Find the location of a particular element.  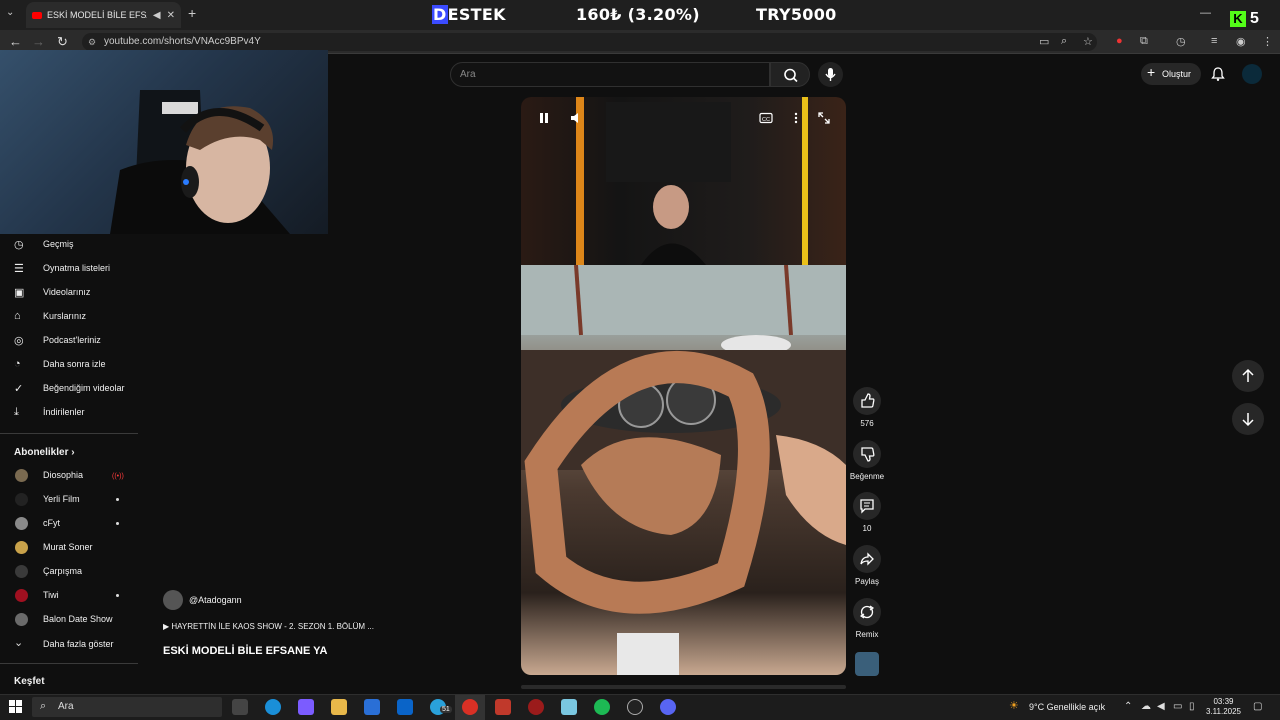

cloud-icon: ☁ is located at coordinates (1146, 706).